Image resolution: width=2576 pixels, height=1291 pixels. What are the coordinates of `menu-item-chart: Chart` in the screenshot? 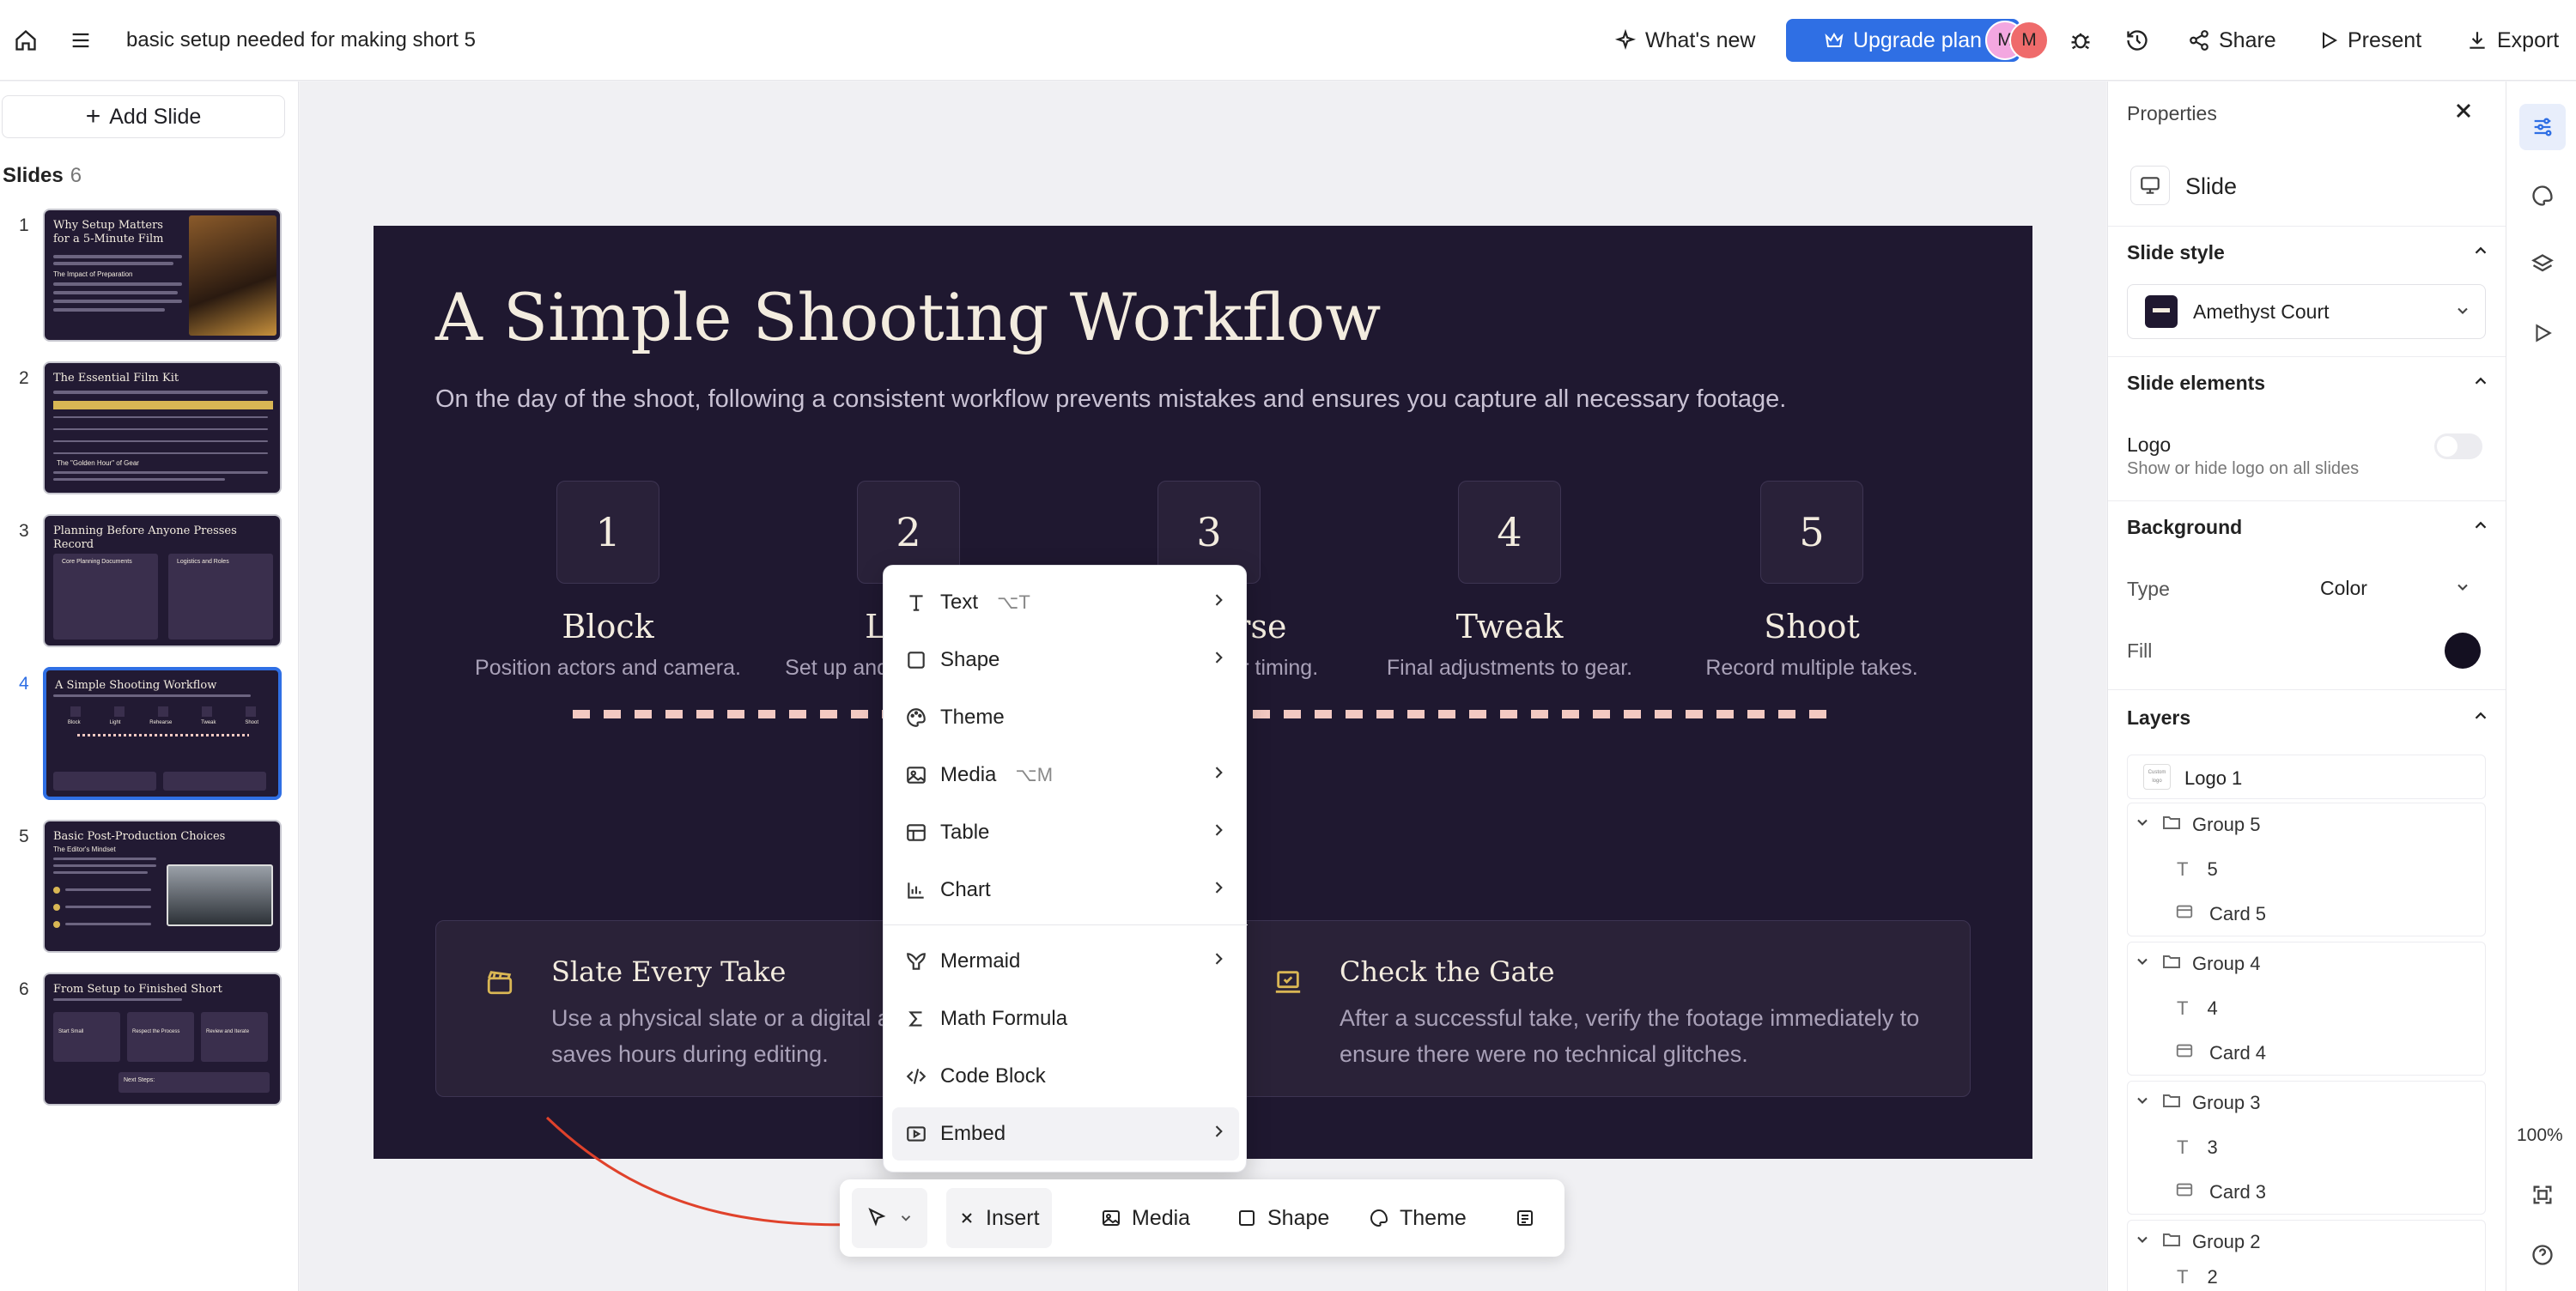 It's located at (1065, 890).